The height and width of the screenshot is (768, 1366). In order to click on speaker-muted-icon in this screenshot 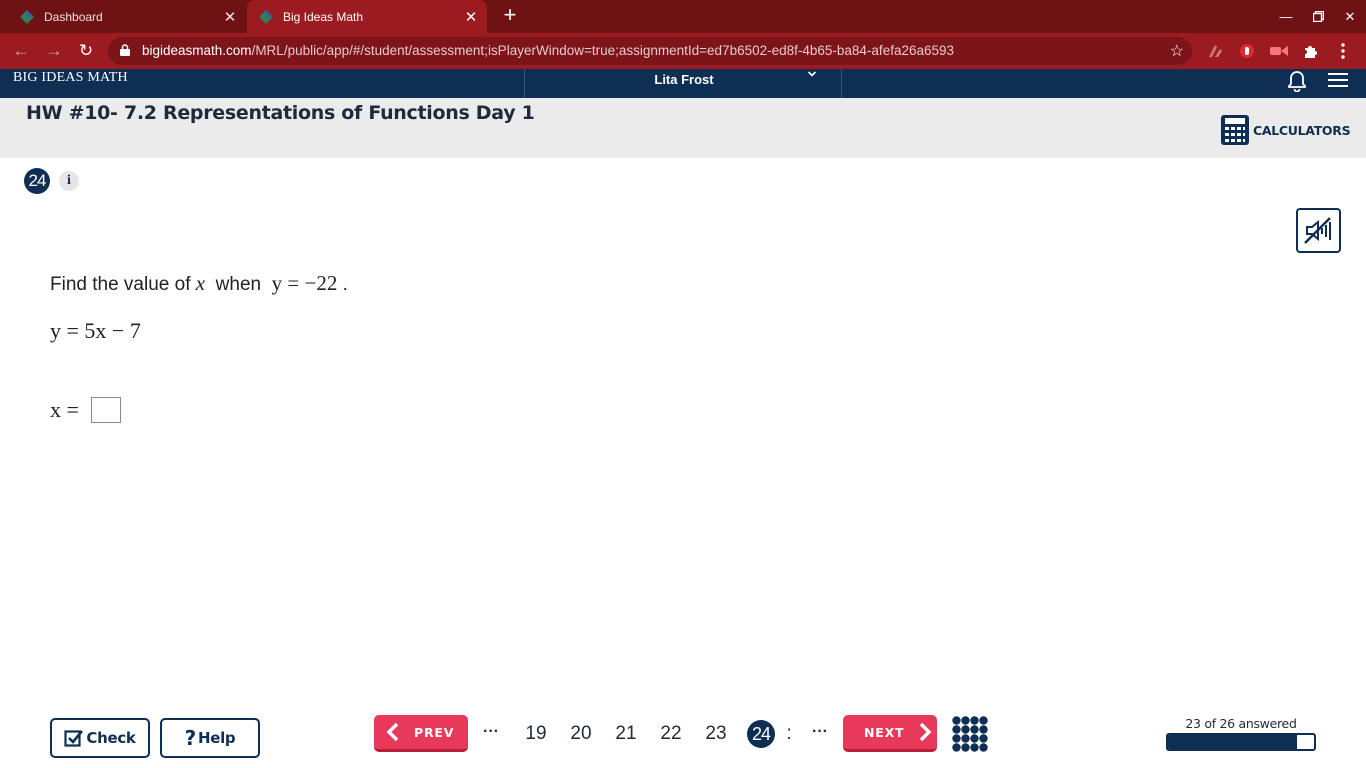, I will do `click(1317, 230)`.